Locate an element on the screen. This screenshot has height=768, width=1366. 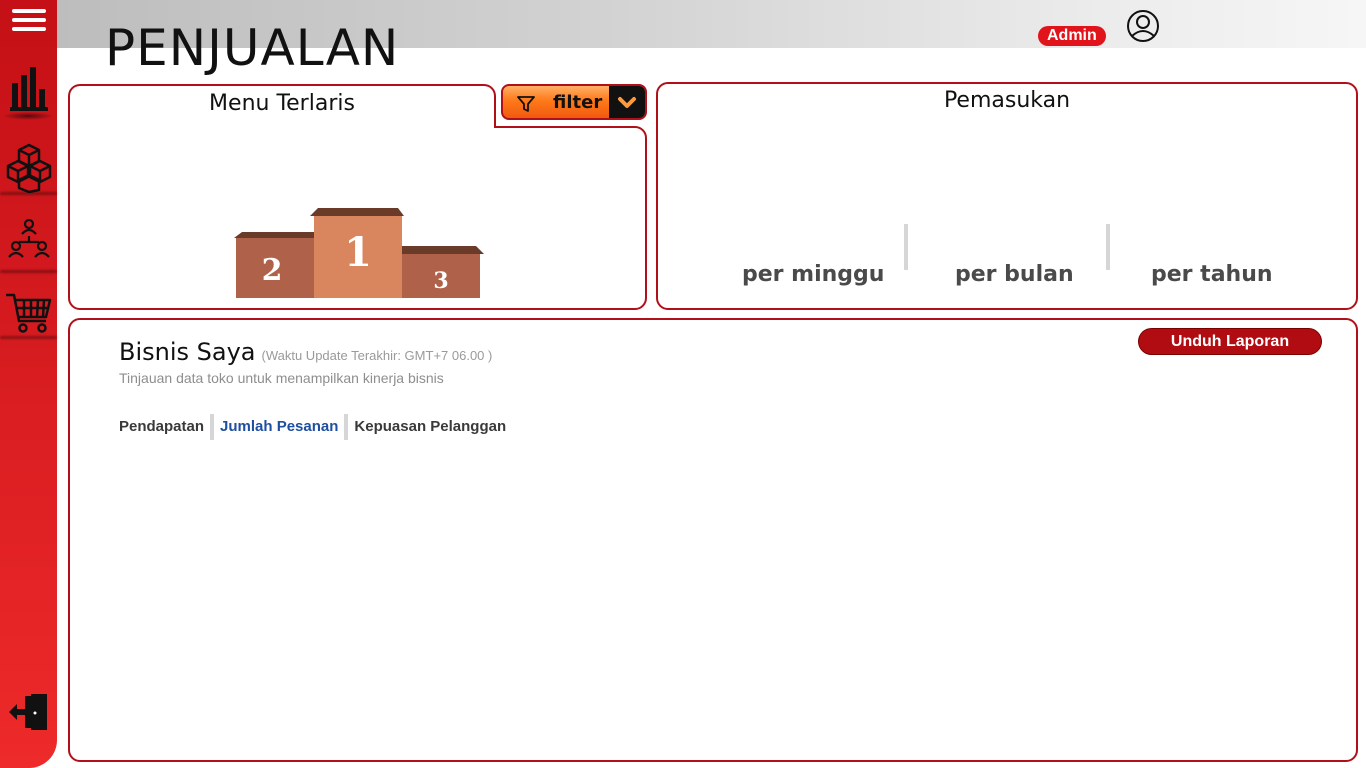
shopping-cart-icon is located at coordinates (29, 313).